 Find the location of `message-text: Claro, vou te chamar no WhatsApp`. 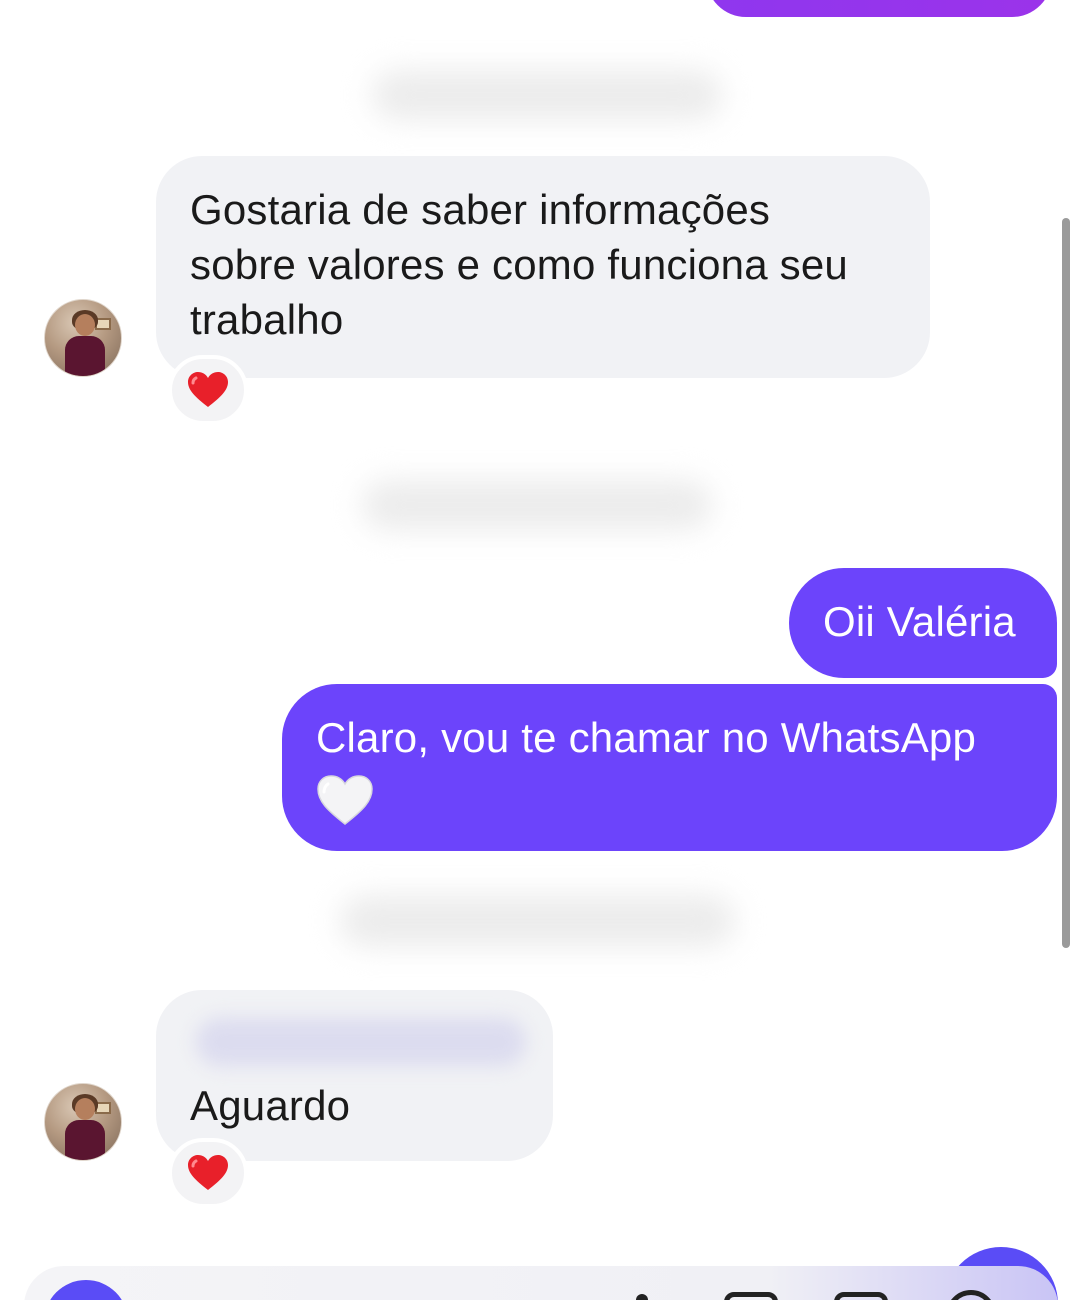

message-text: Claro, vou te chamar no WhatsApp is located at coordinates (646, 737).